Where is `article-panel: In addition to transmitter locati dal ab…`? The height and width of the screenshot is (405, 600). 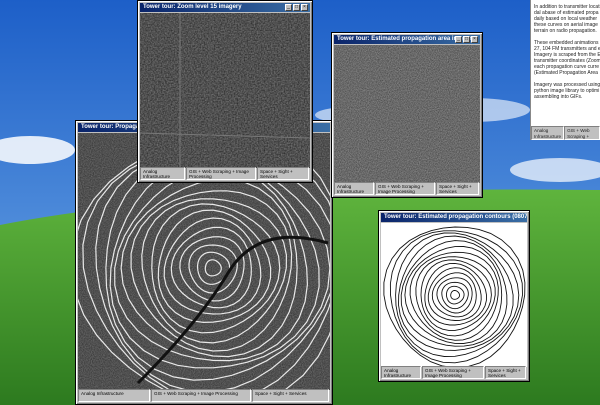
article-panel: In addition to transmitter locati dal ab… is located at coordinates (565, 70).